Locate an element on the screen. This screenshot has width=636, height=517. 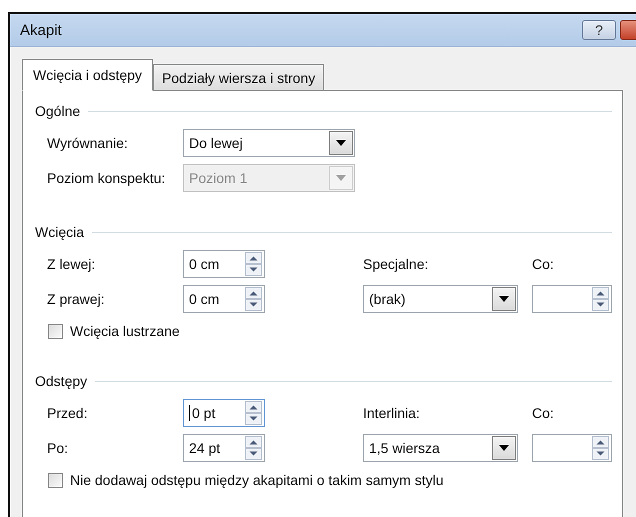
checkbox-label: Wcięcia lustrzane is located at coordinates (125, 331).